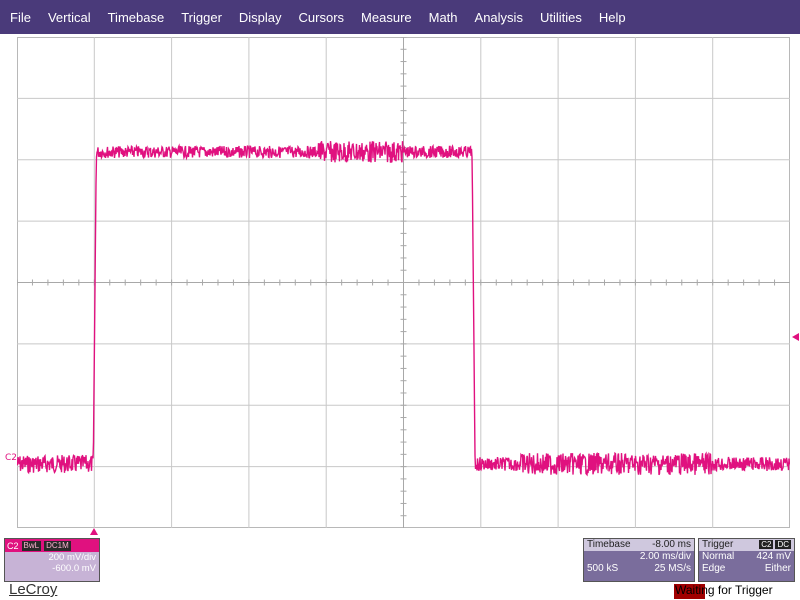  I want to click on coupling-tag: DC1M, so click(57, 545).